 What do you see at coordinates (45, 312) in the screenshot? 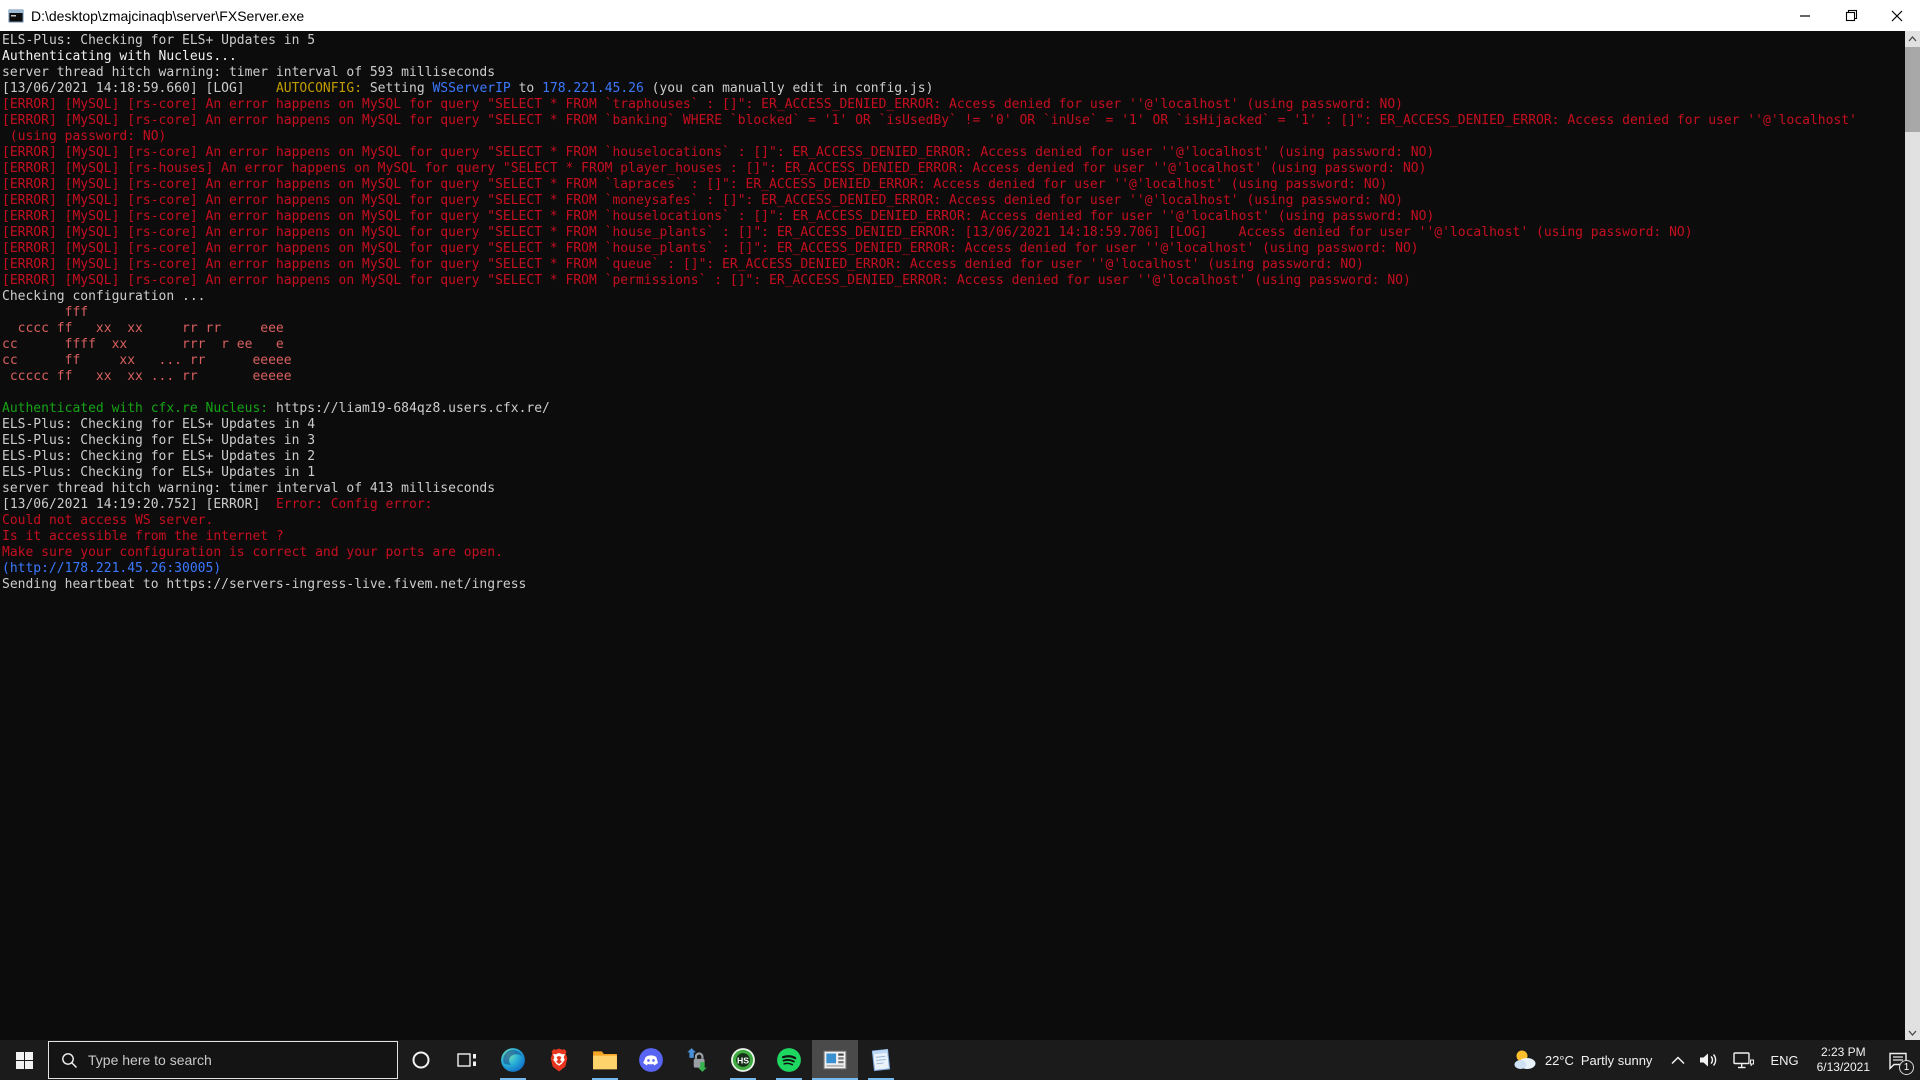
I see `console-line: fff` at bounding box center [45, 312].